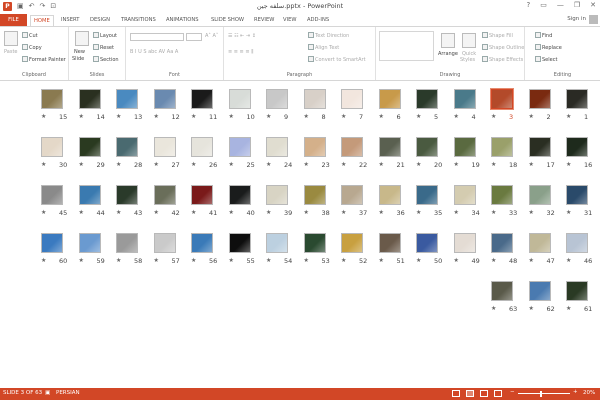 This screenshot has width=600, height=400. What do you see at coordinates (78, 59) in the screenshot?
I see `new-slide-button-line2: Slide` at bounding box center [78, 59].